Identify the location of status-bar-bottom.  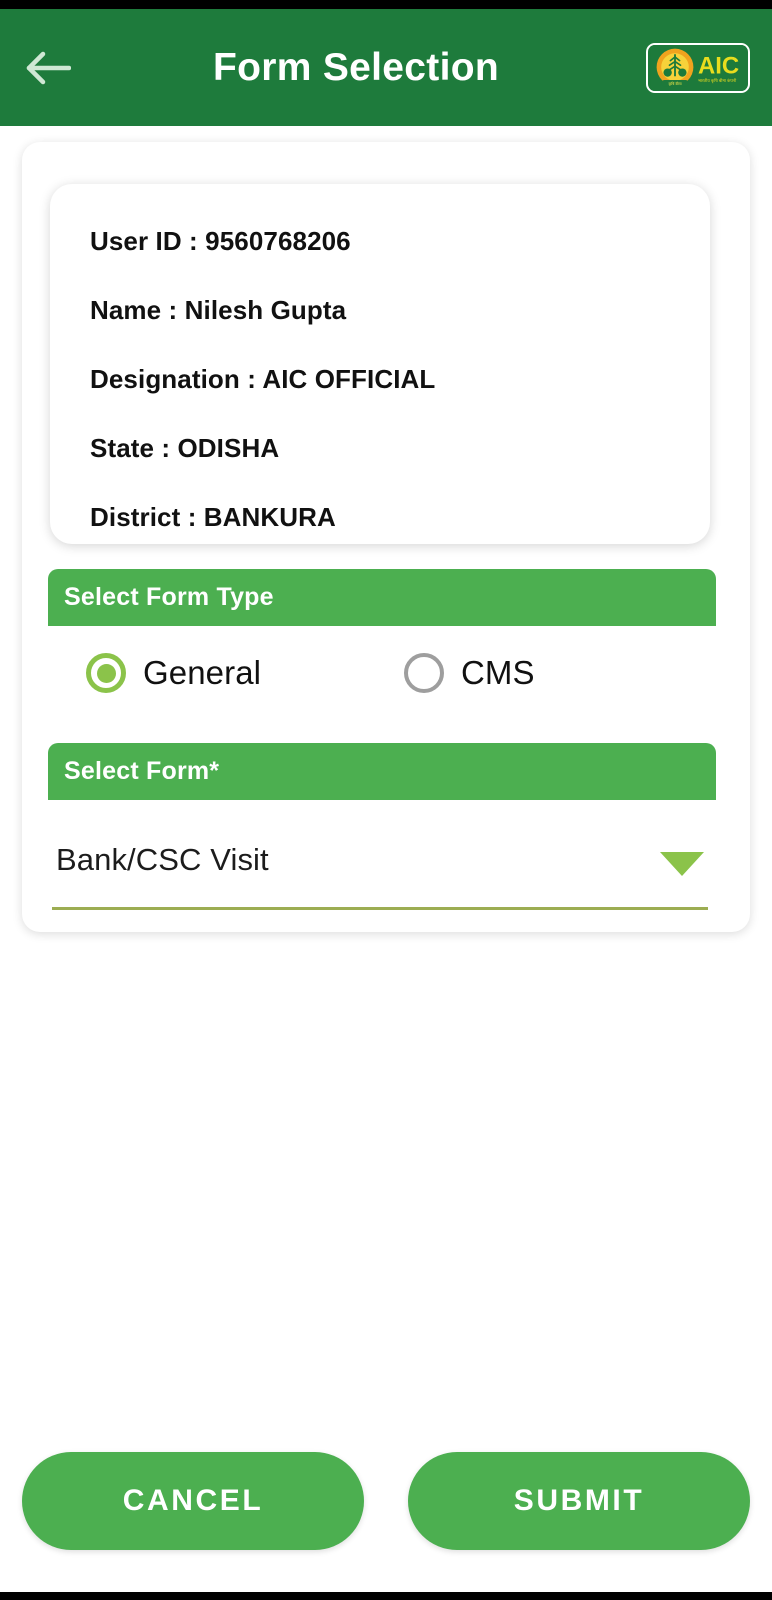
(386, 1596).